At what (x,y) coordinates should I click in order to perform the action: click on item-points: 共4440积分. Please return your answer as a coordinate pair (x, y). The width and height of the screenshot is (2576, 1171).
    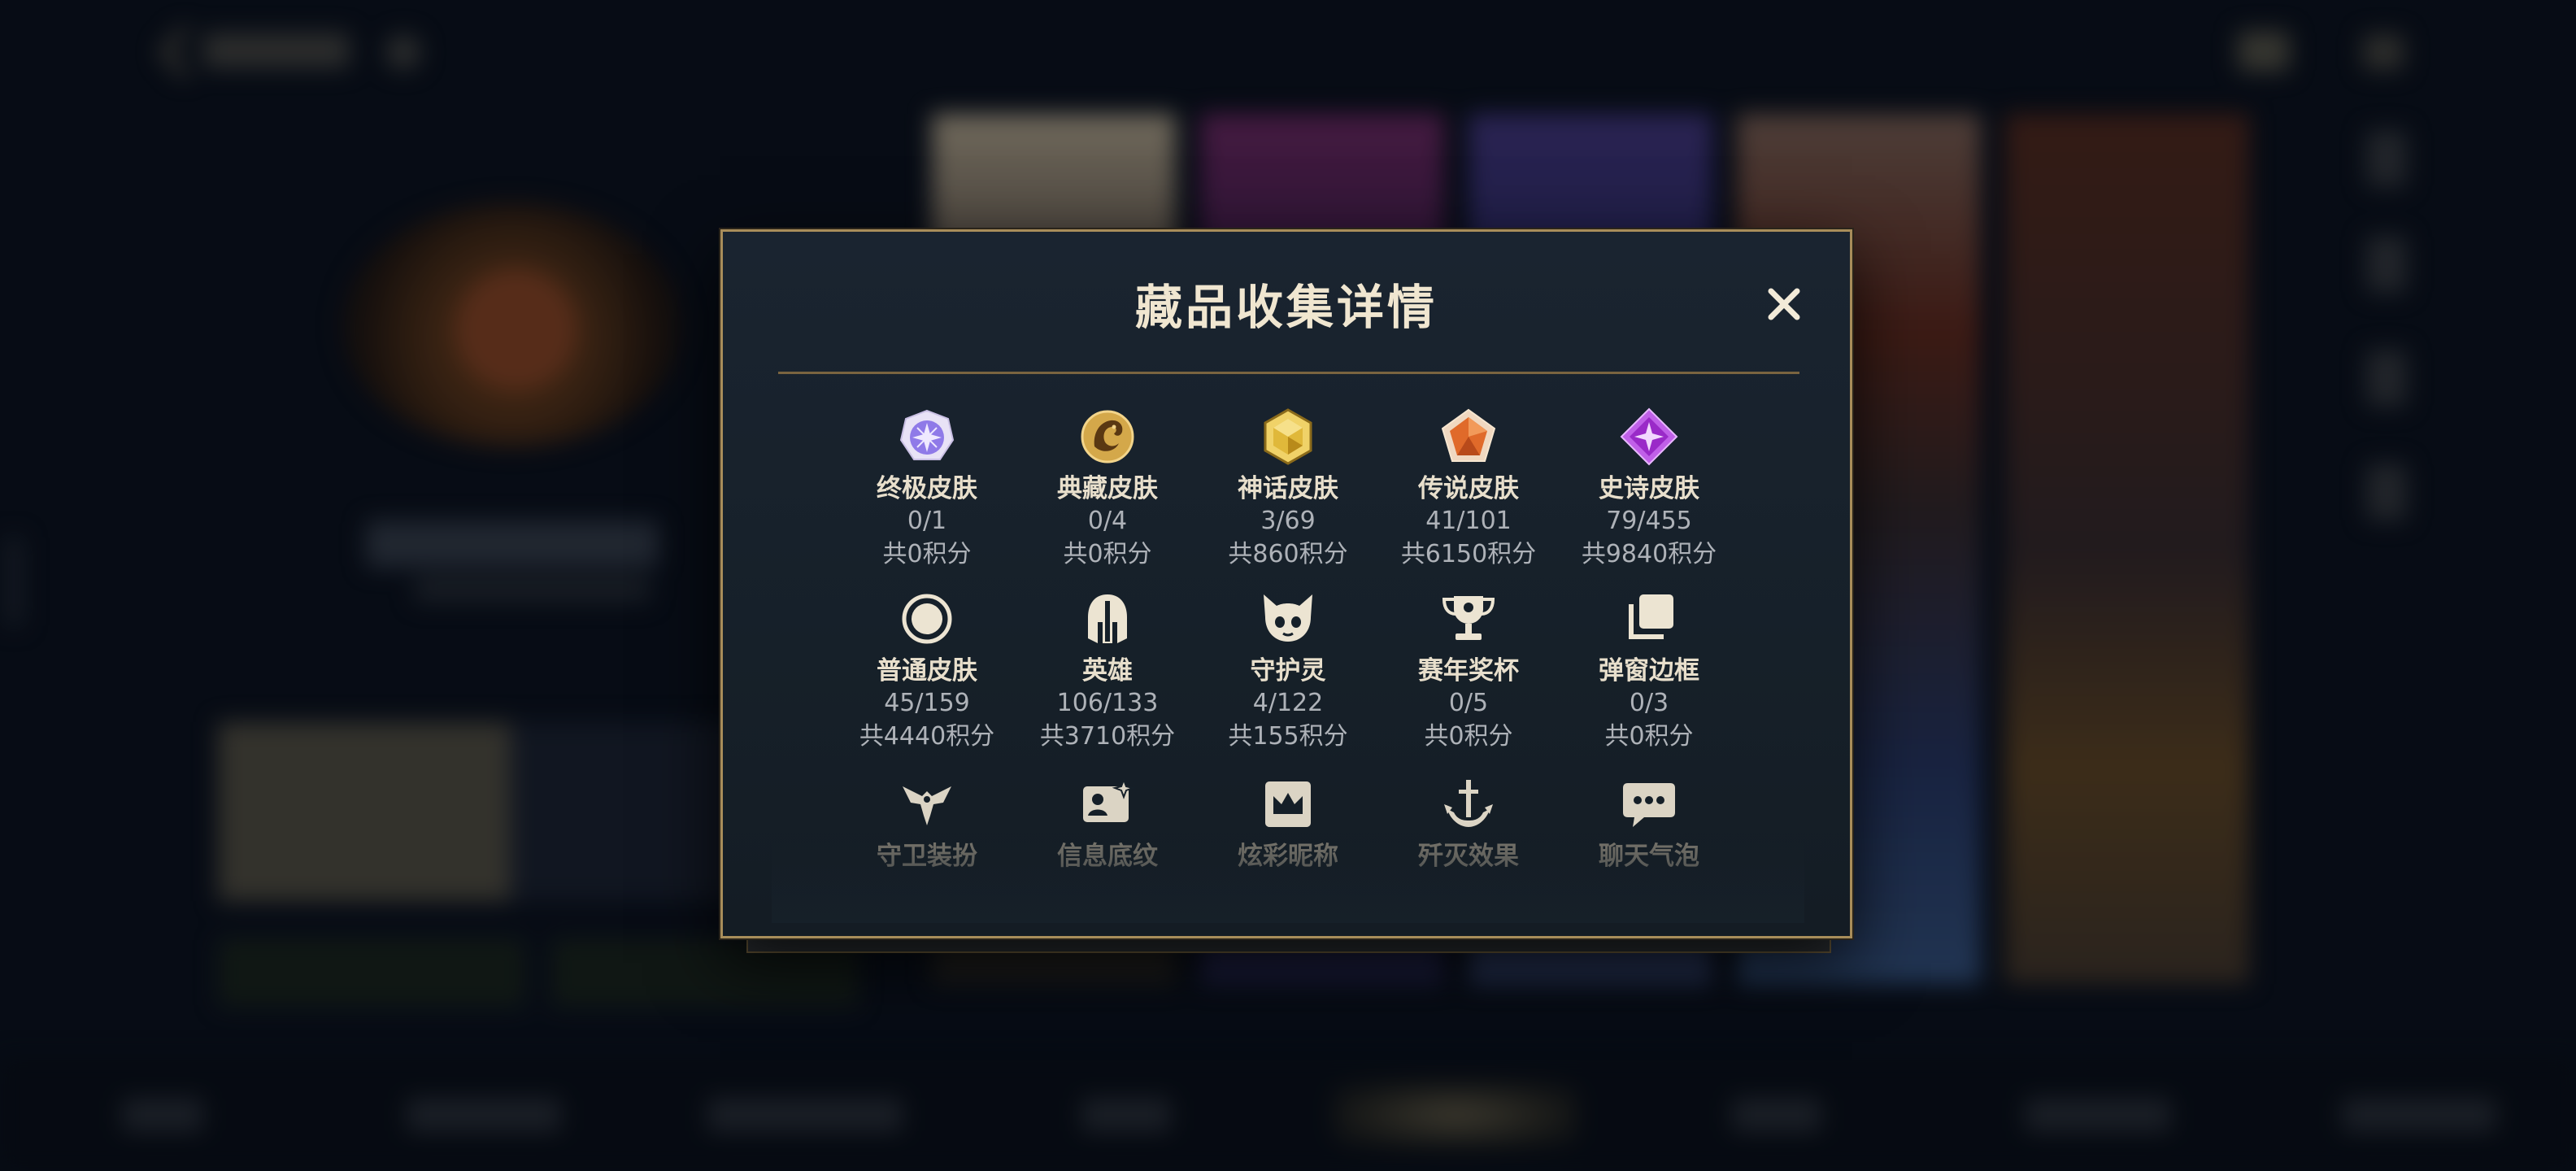
    Looking at the image, I should click on (927, 737).